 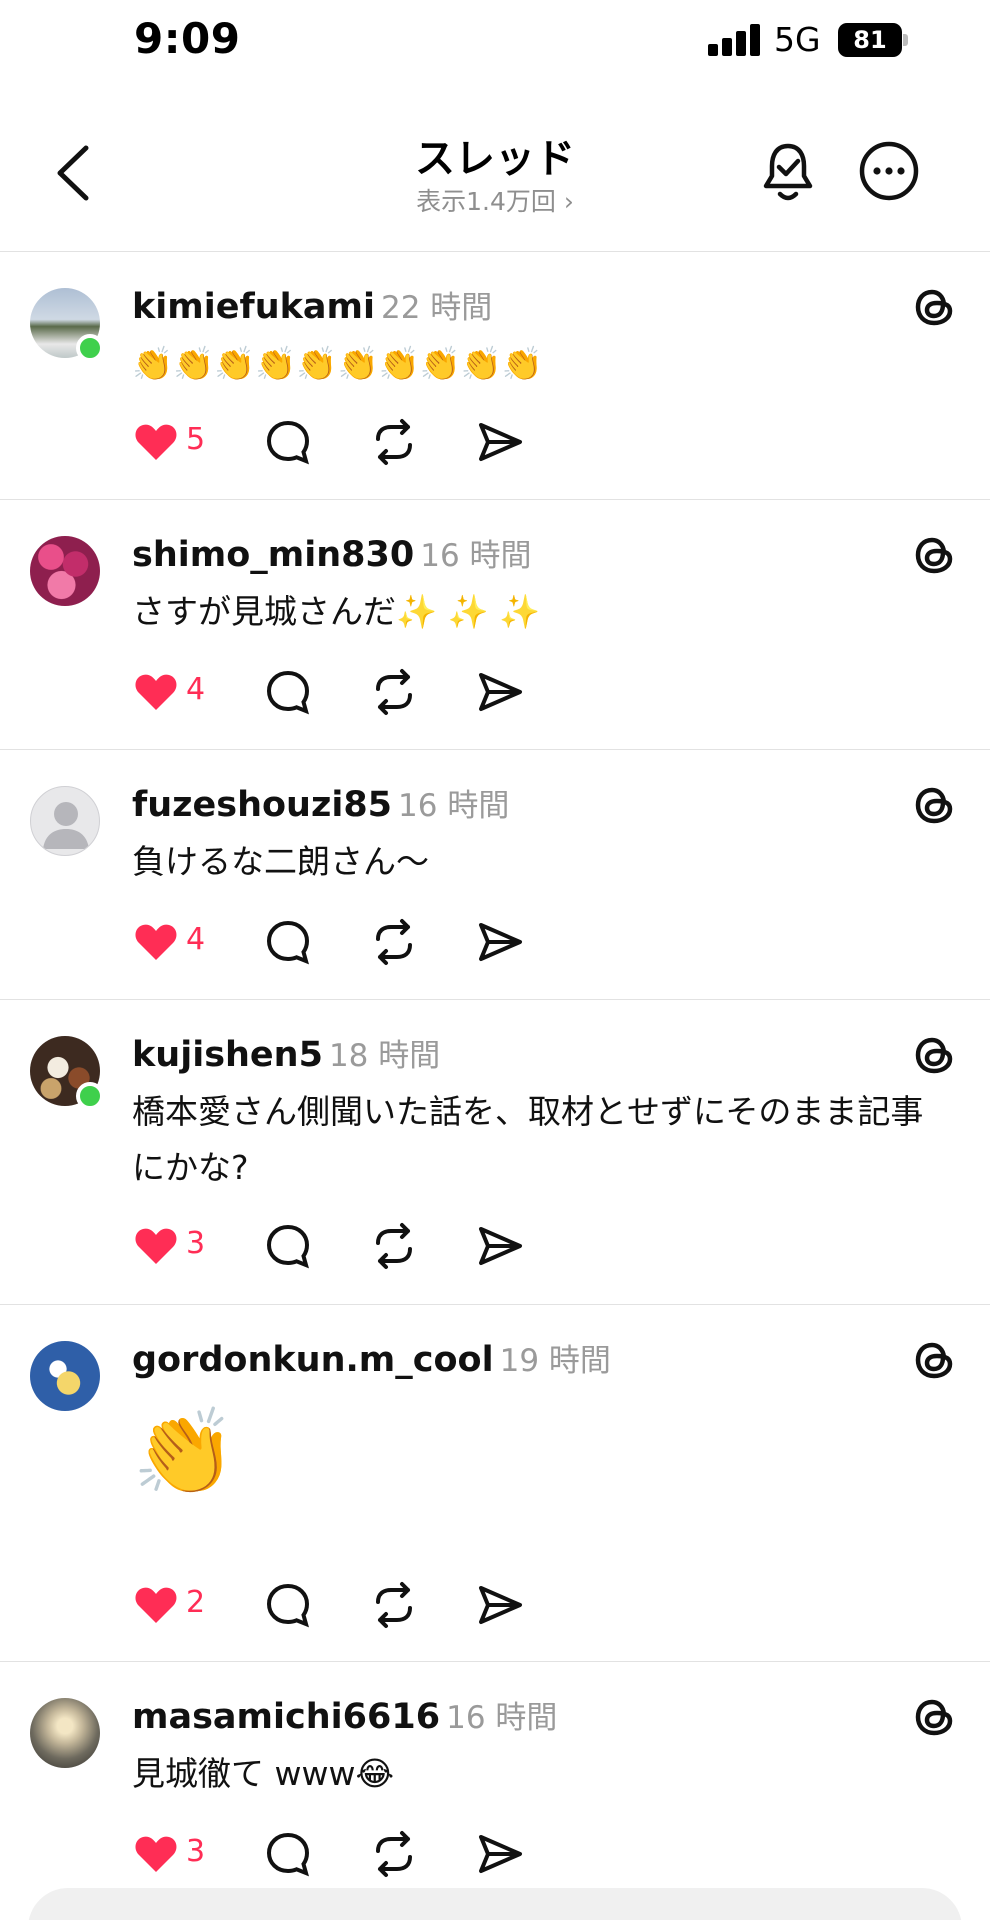 I want to click on status-time: 9:09, so click(x=187, y=38).